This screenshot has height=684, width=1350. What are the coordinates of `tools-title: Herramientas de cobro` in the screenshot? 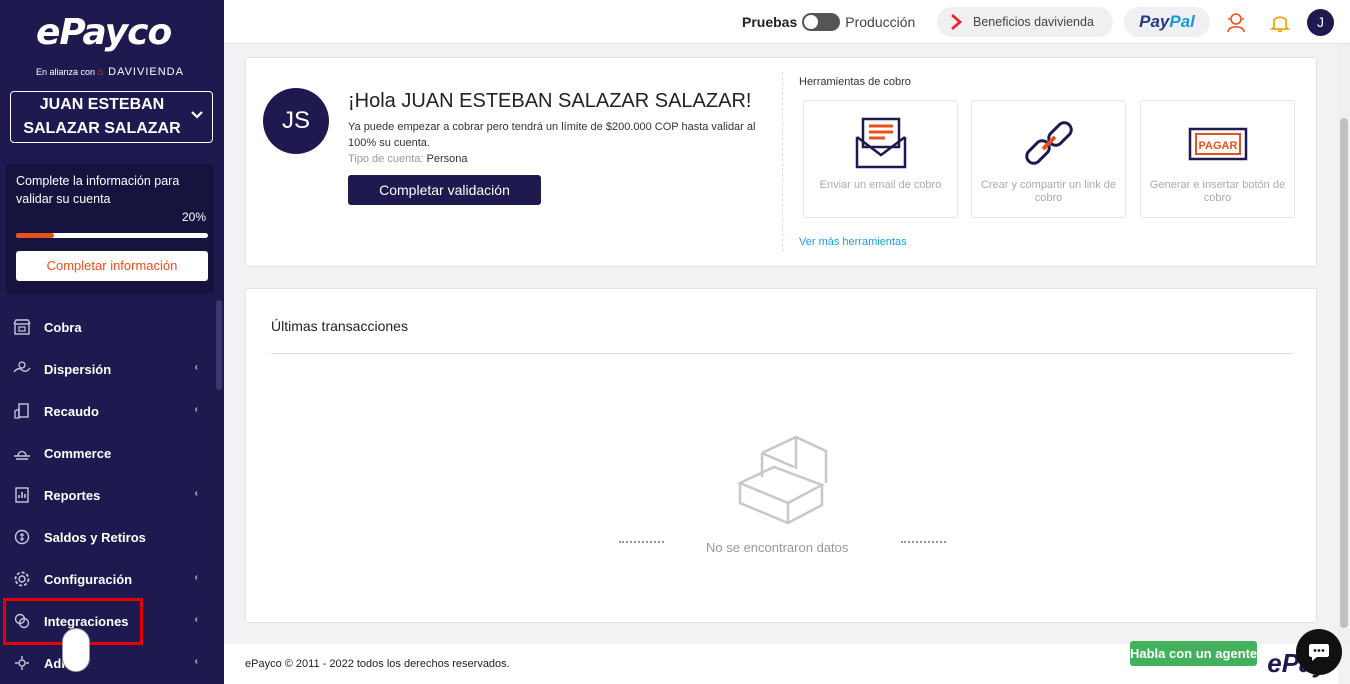 It's located at (855, 82).